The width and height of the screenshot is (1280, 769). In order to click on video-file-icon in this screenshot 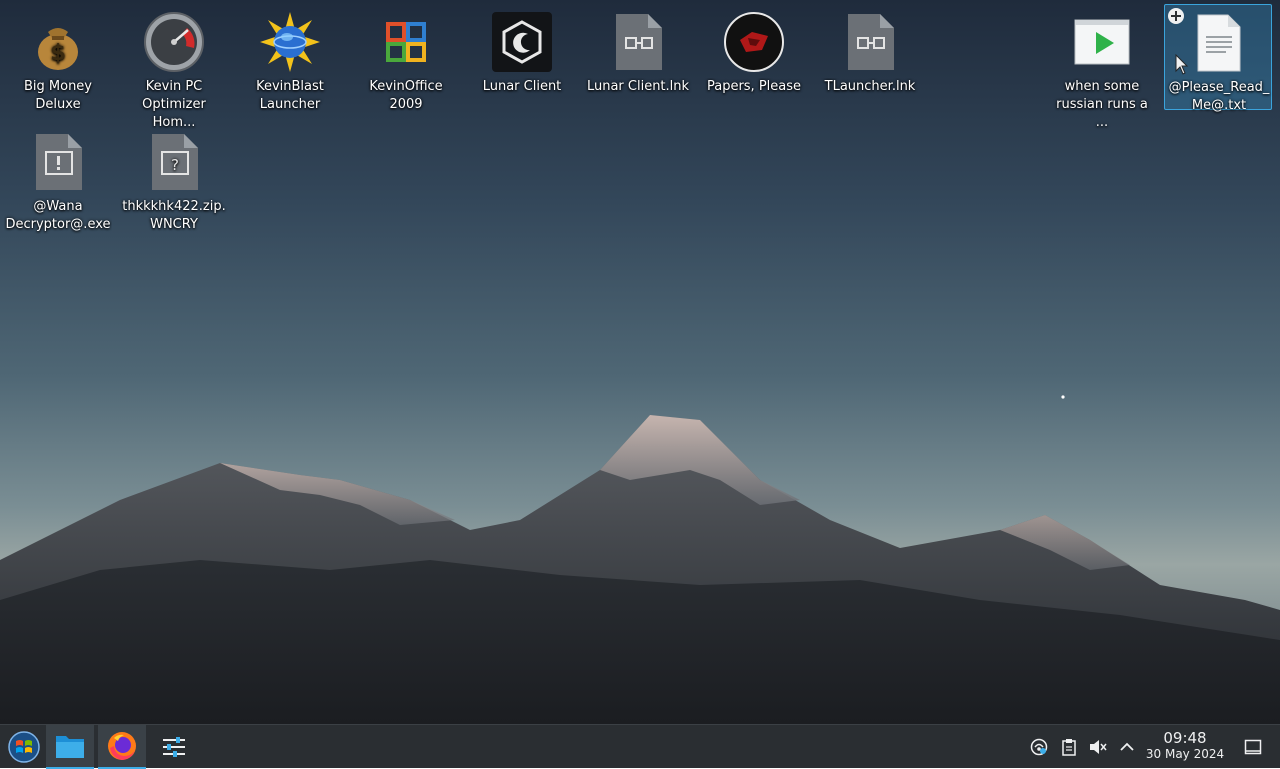, I will do `click(1102, 42)`.